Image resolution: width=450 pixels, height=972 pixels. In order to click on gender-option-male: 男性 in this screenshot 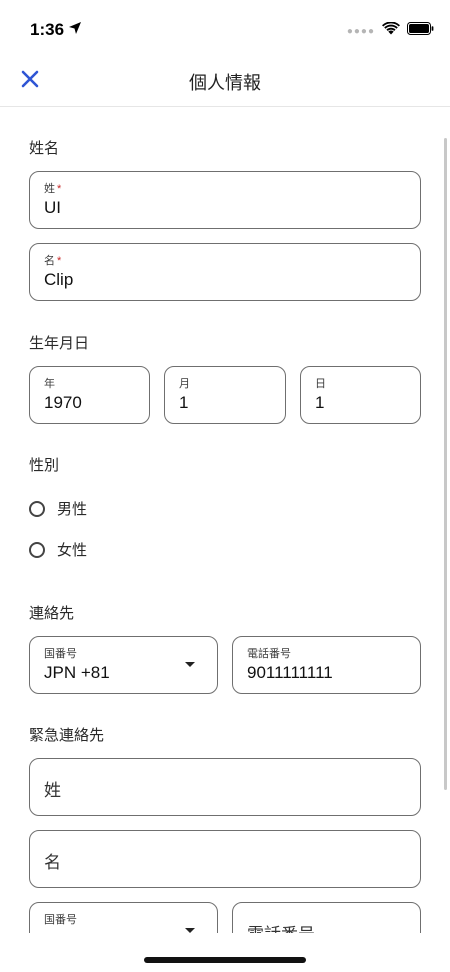, I will do `click(58, 508)`.